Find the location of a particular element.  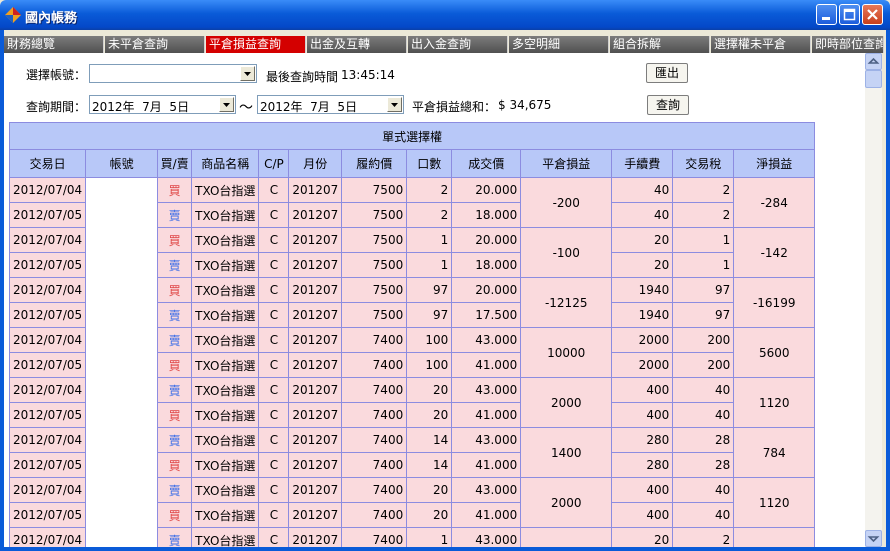

query-button: 查詢 is located at coordinates (668, 105).